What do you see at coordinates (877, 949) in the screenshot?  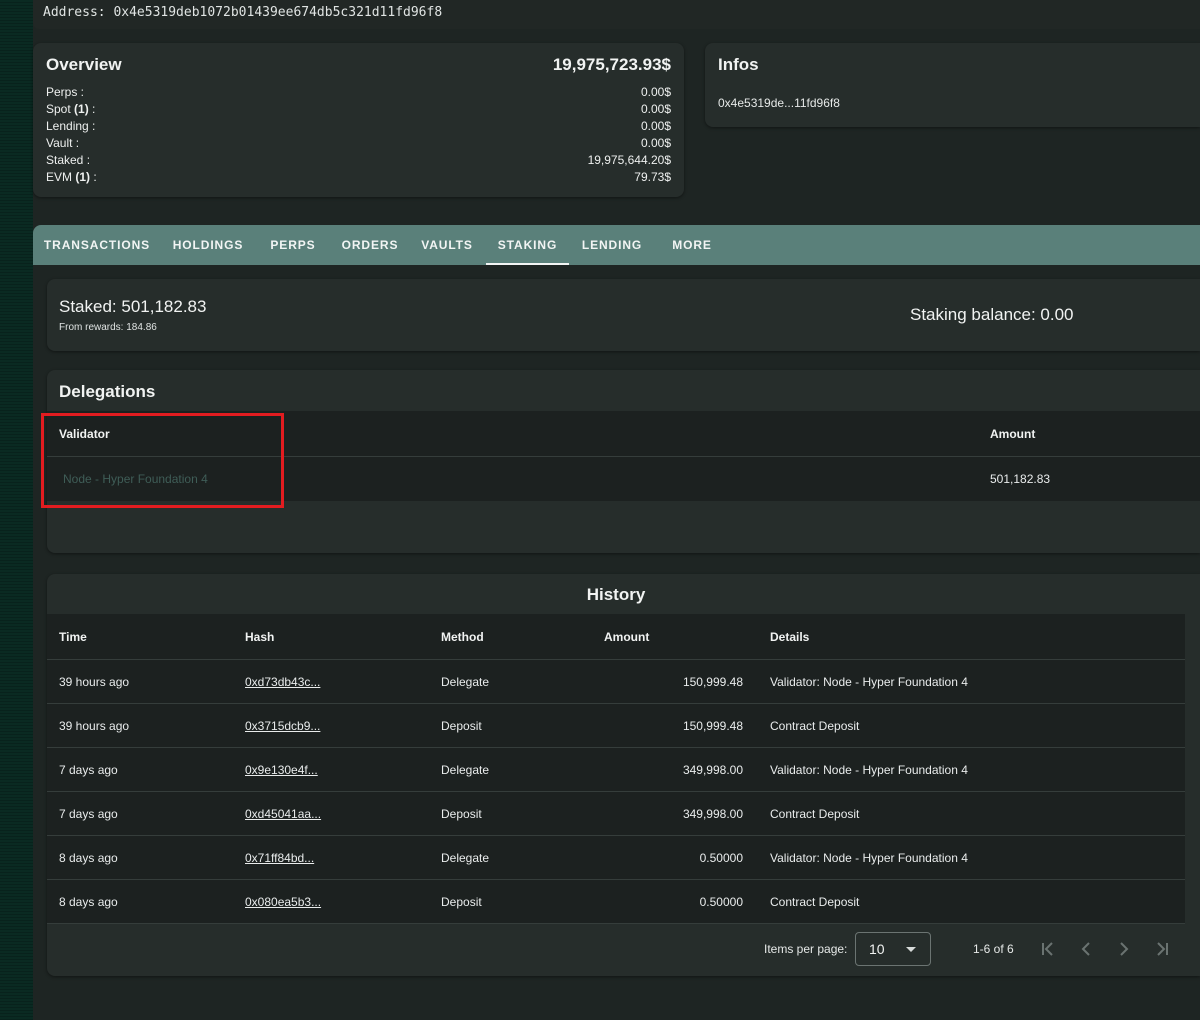 I see `items-per-page-value: 10` at bounding box center [877, 949].